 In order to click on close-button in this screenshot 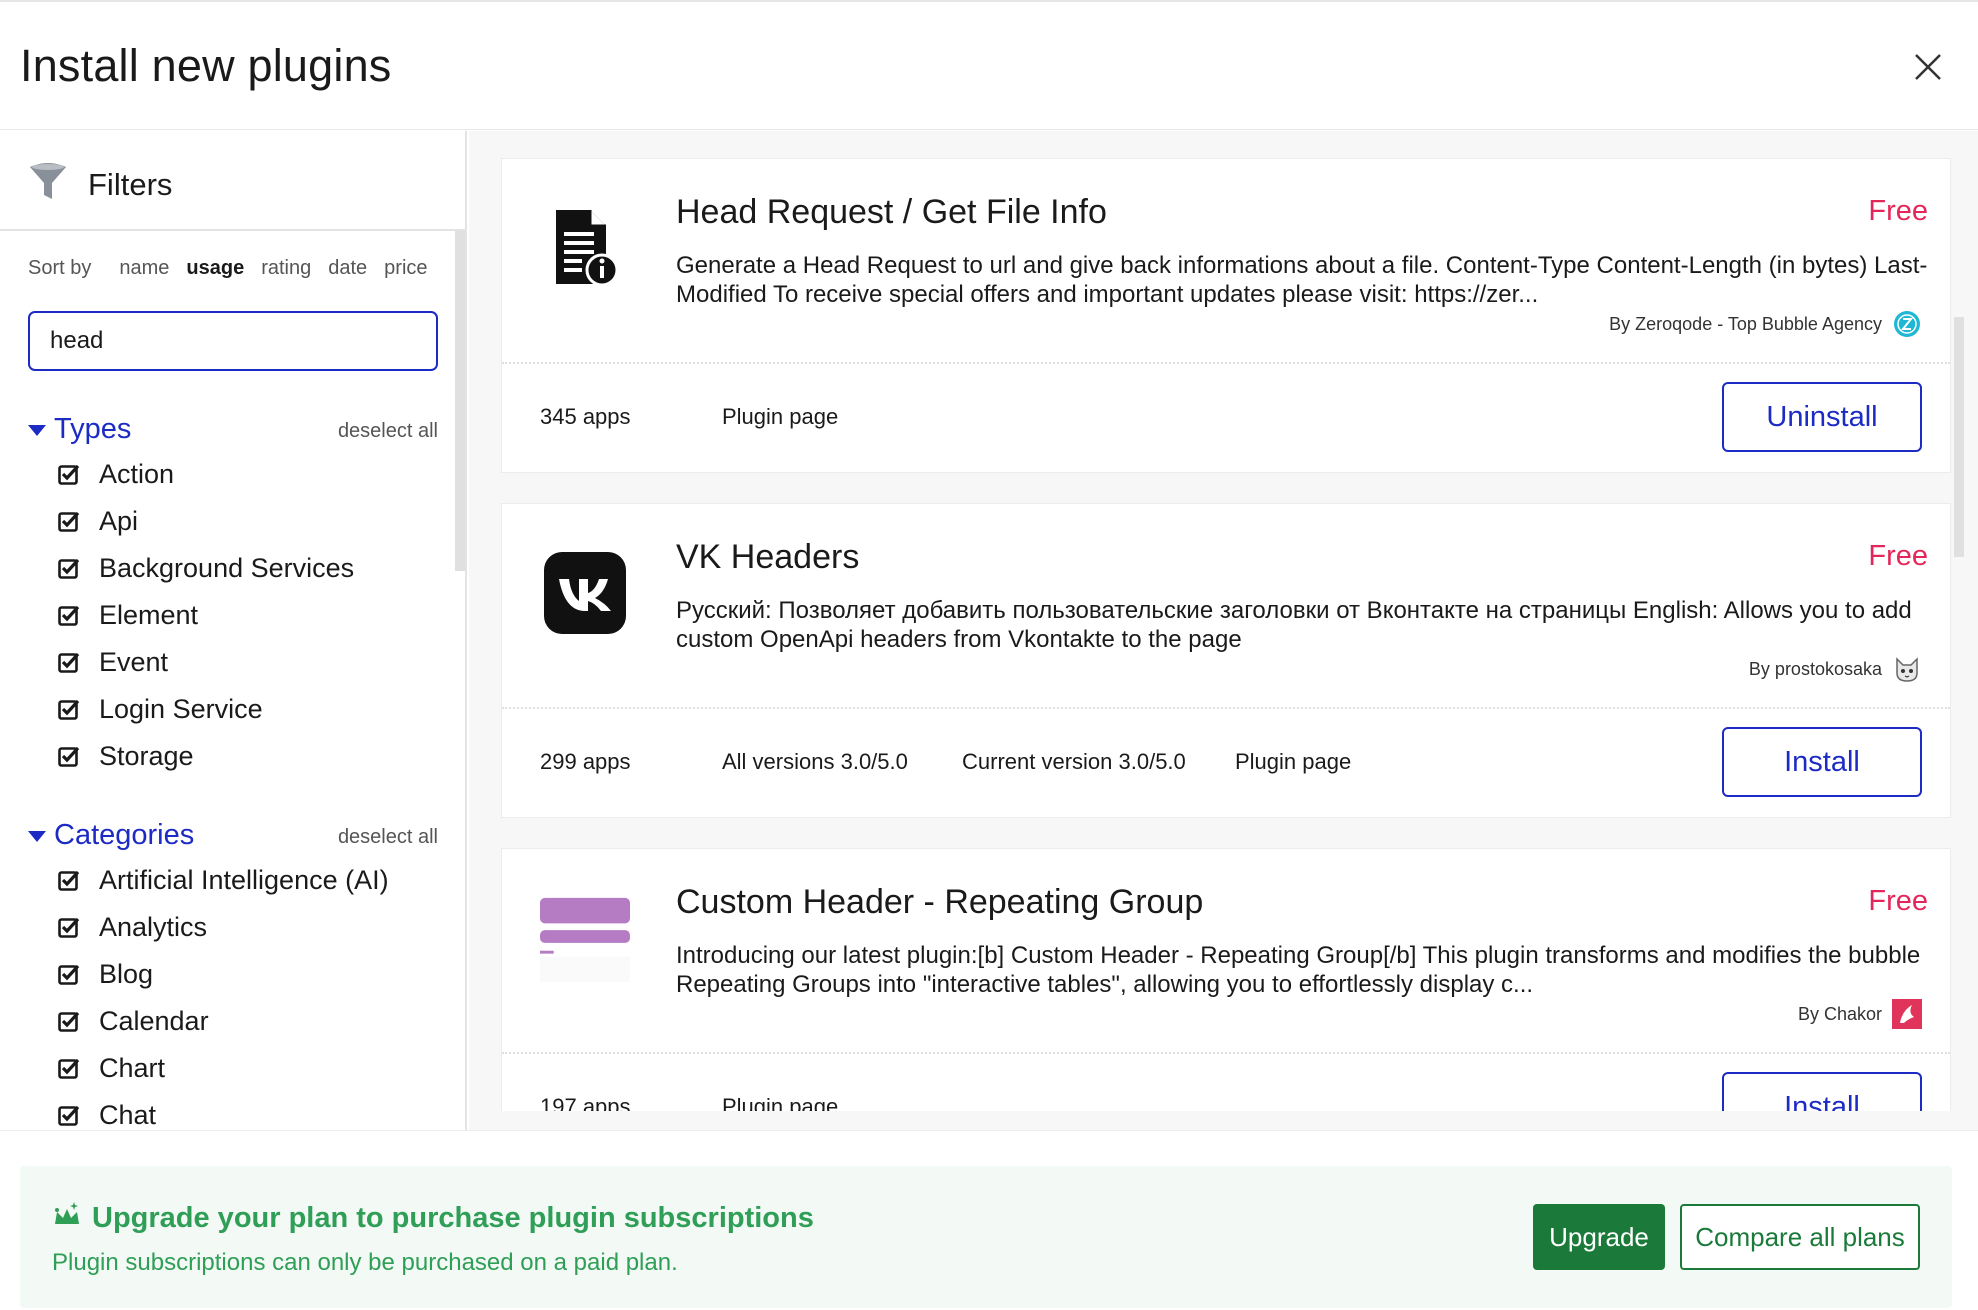, I will do `click(1928, 67)`.